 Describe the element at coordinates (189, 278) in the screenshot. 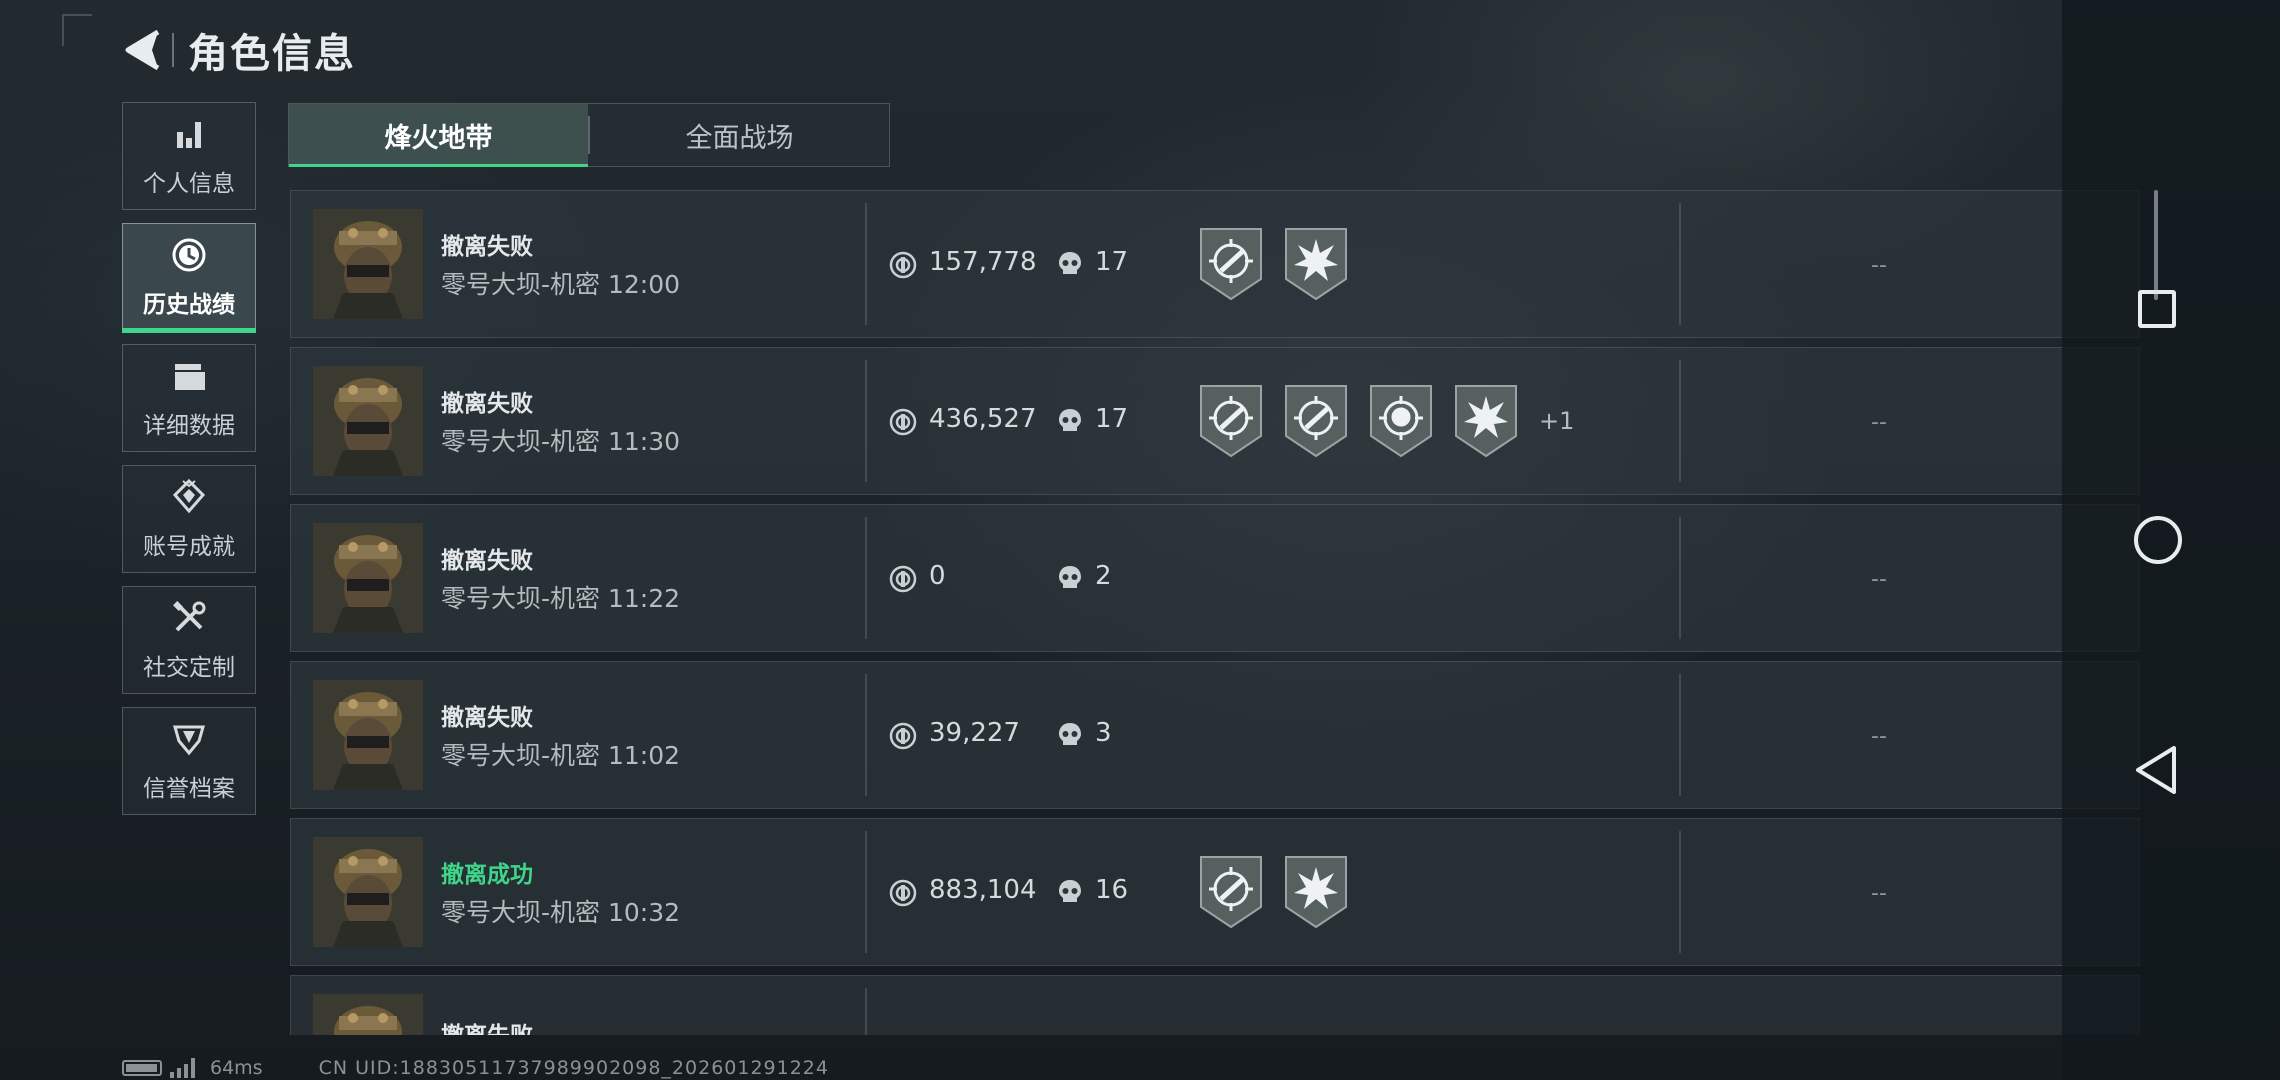

I see `sidebar-item-history: 历史战绩` at that location.